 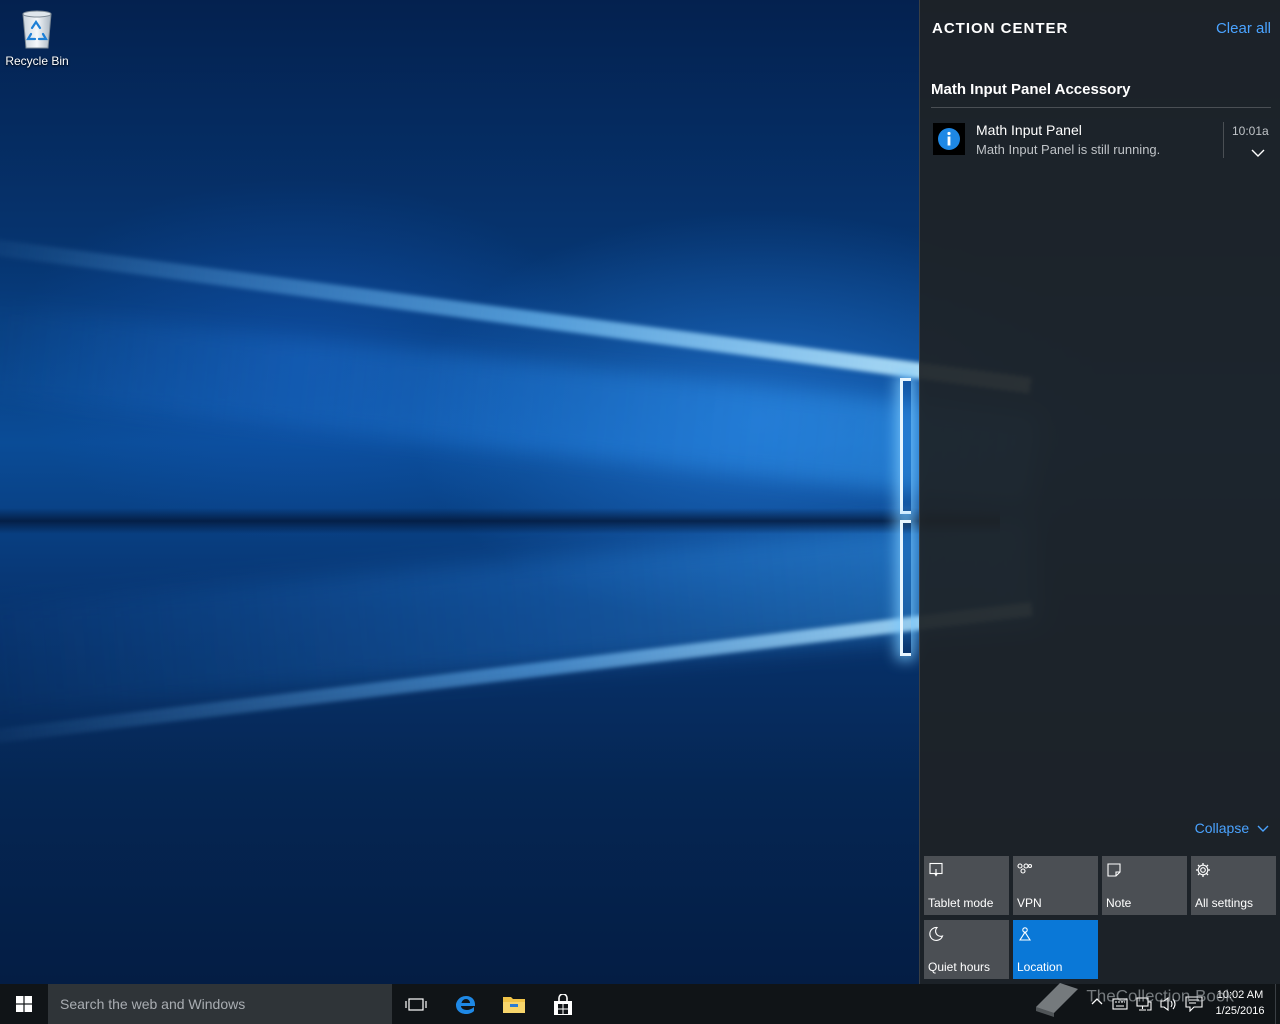 What do you see at coordinates (1114, 870) in the screenshot?
I see `note-icon` at bounding box center [1114, 870].